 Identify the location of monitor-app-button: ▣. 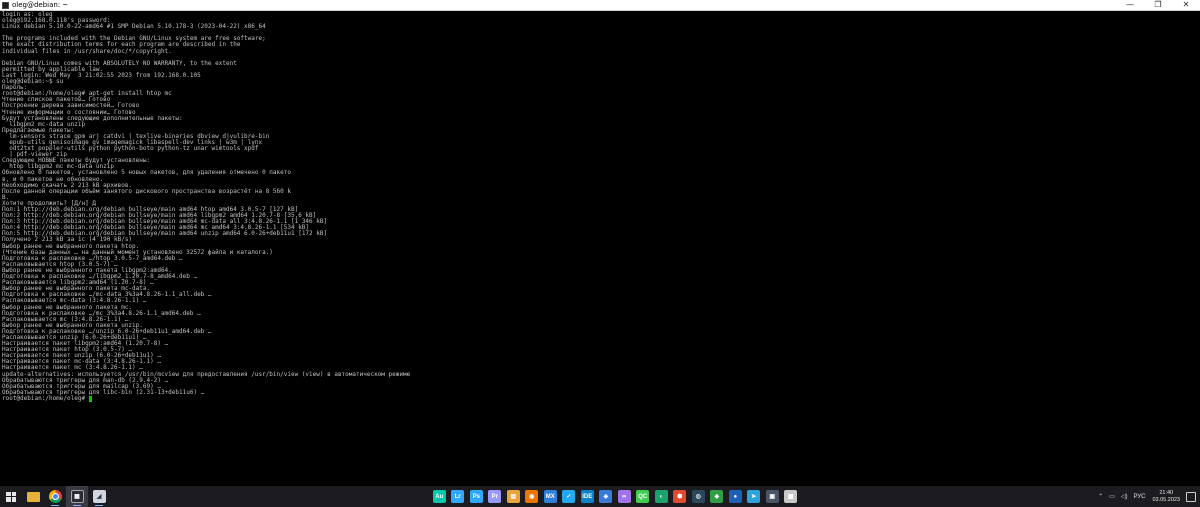
(772, 496).